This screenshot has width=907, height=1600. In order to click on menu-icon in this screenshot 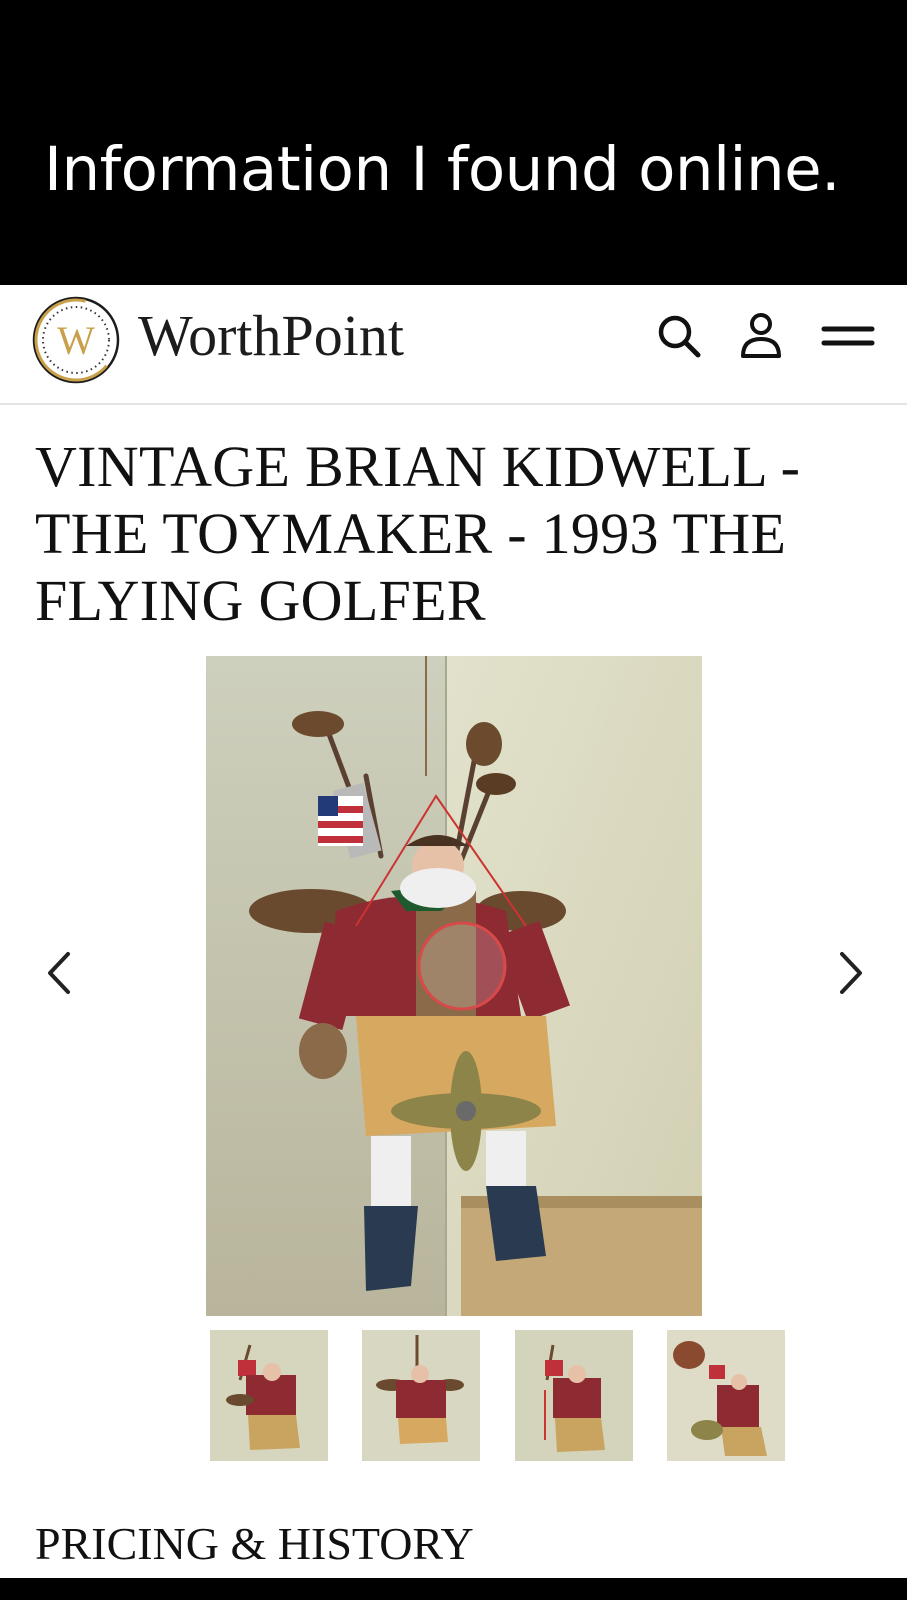, I will do `click(848, 336)`.